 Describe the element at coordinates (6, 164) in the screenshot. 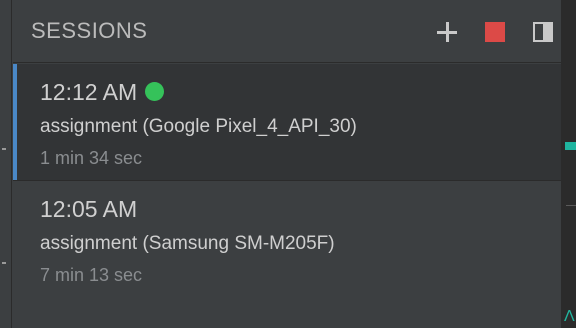

I see `left-gutter` at that location.